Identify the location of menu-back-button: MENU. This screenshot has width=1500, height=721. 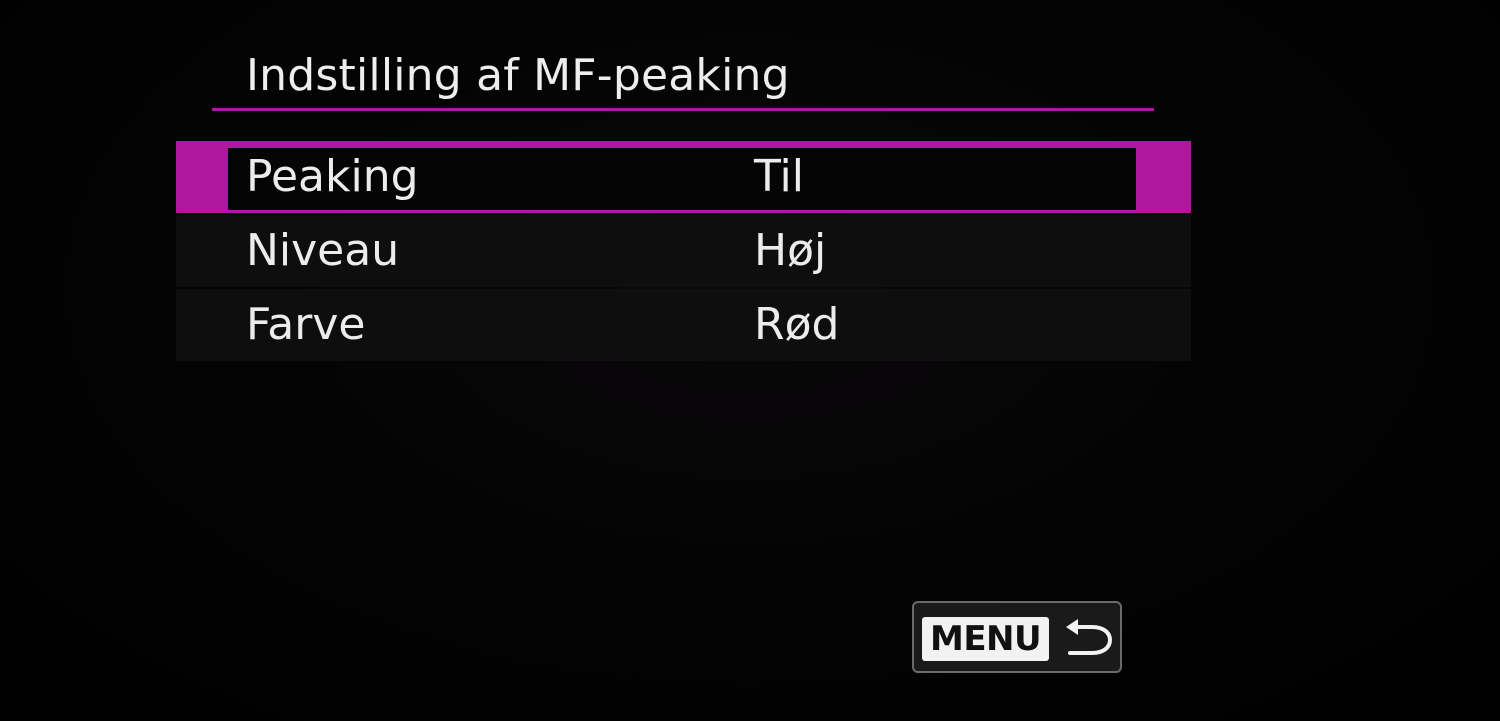
(1017, 637).